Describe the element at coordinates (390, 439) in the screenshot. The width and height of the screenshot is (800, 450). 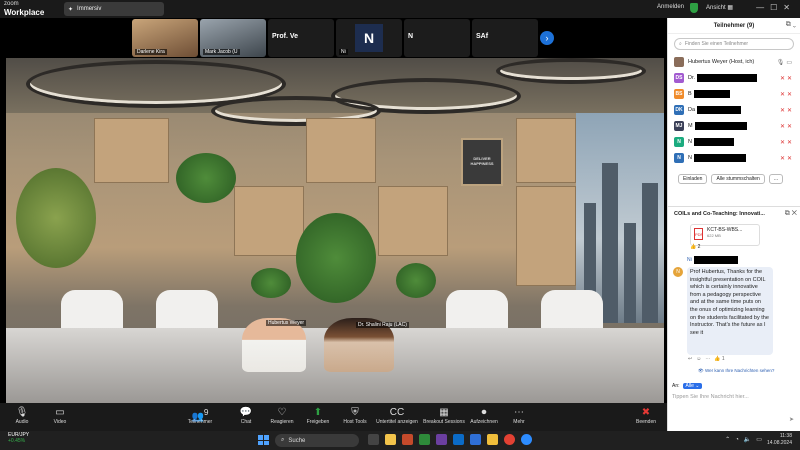
I see `explorer-icon` at that location.